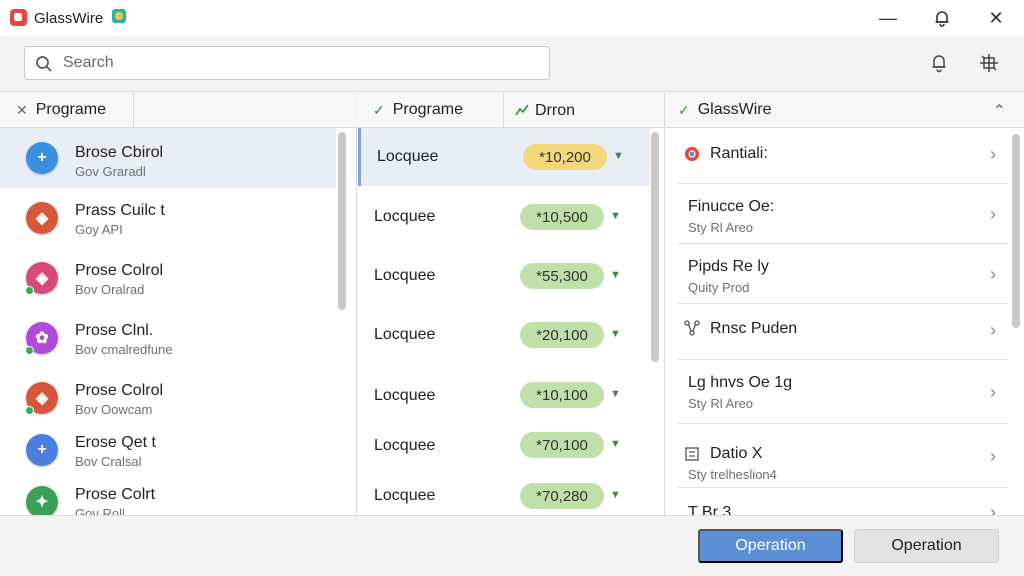 The width and height of the screenshot is (1024, 576). What do you see at coordinates (504, 216) in the screenshot?
I see `table-row: Locquee *10,500 ▼` at bounding box center [504, 216].